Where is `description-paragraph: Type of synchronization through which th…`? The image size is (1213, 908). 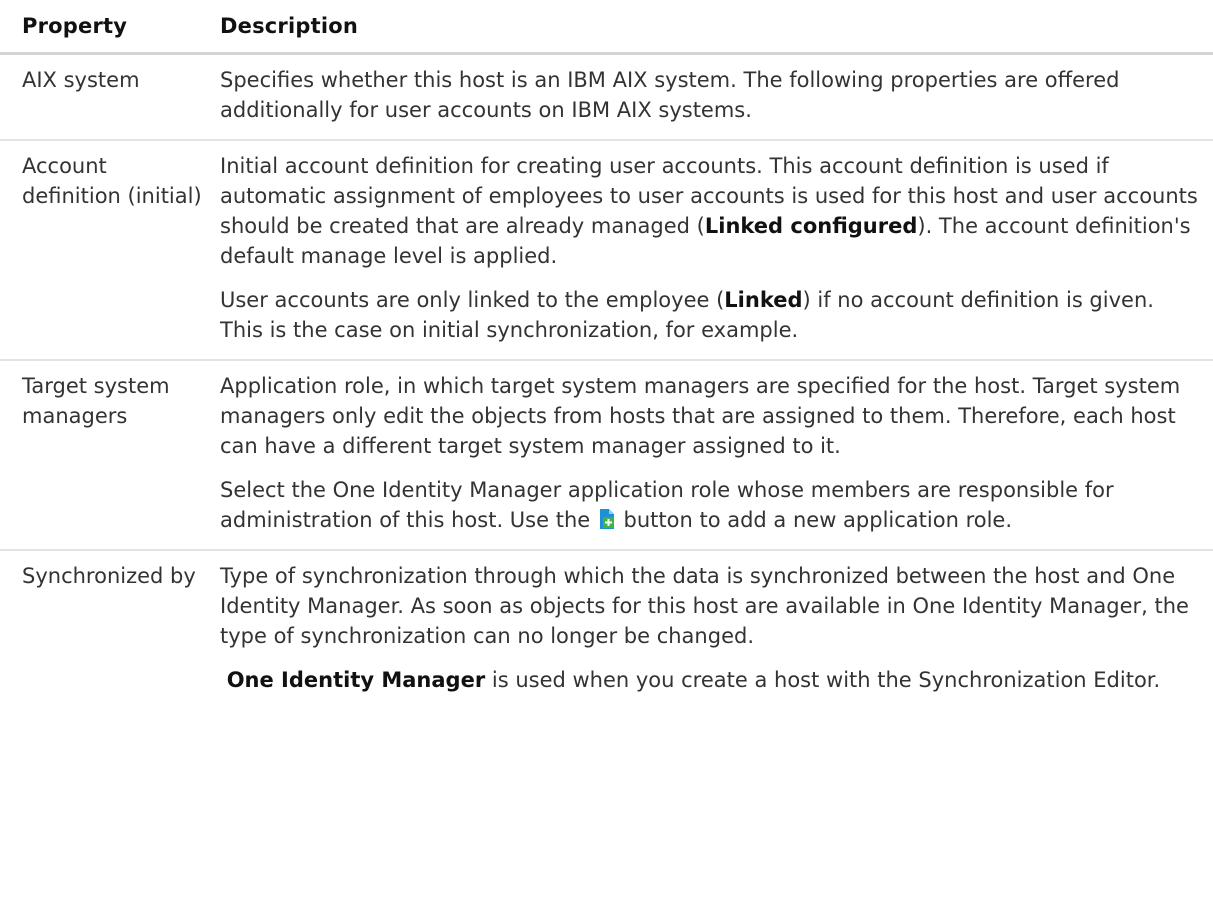
description-paragraph: Type of synchronization through which th… is located at coordinates (704, 606).